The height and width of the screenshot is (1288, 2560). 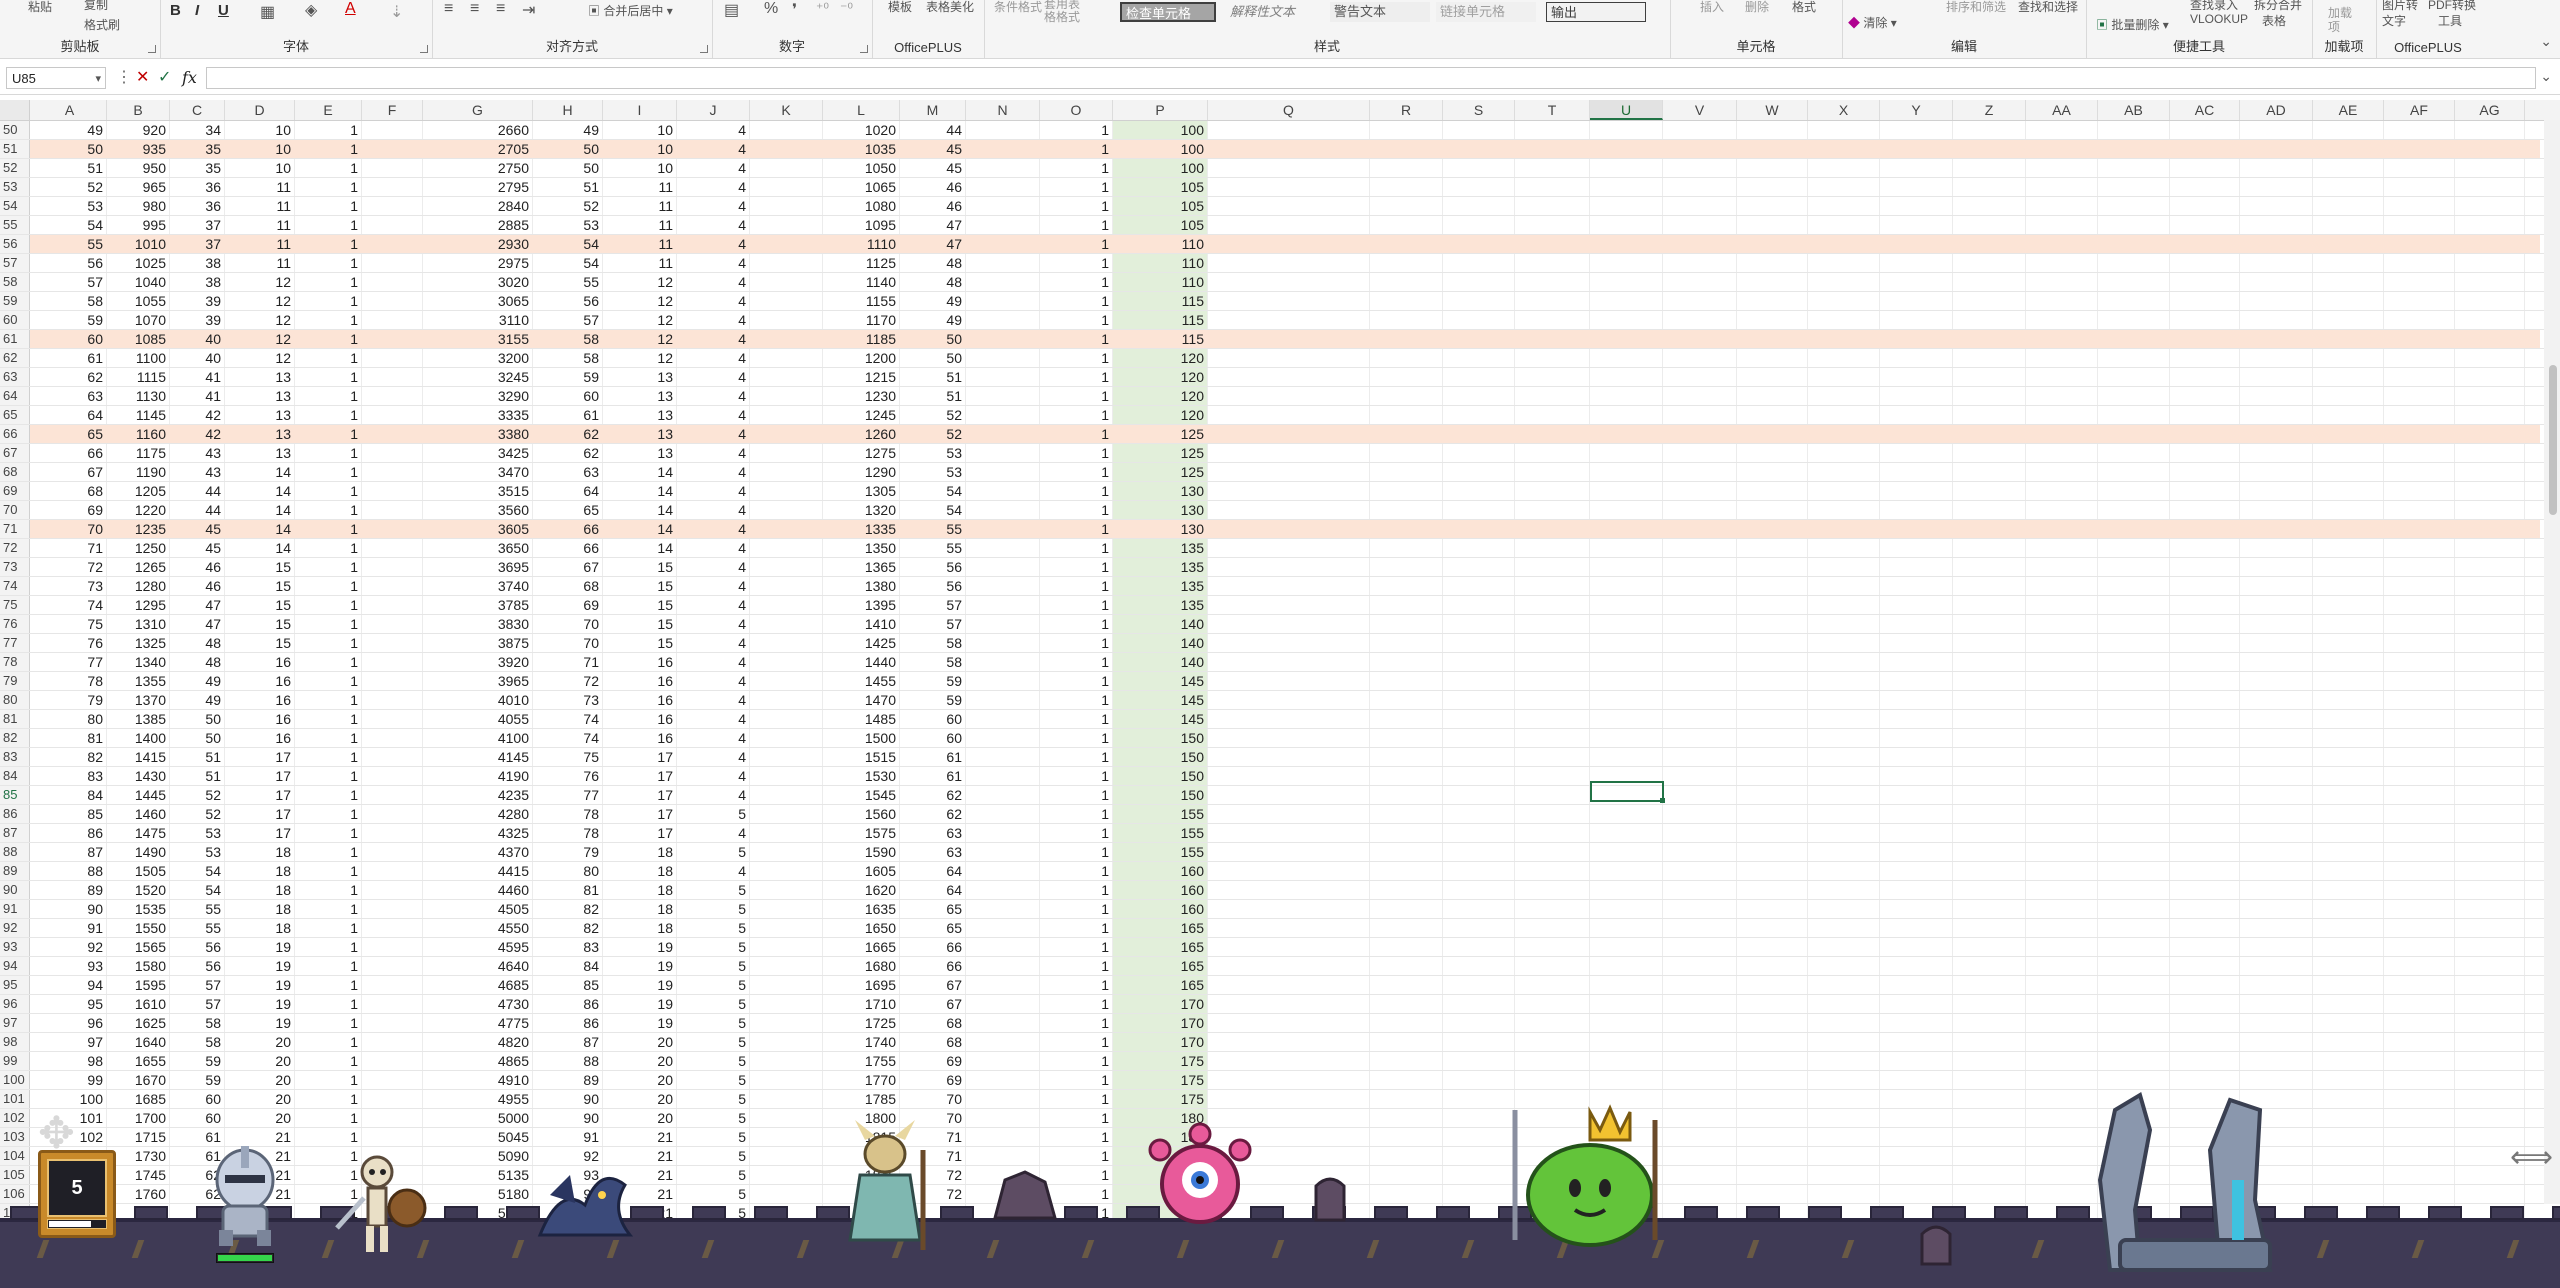 What do you see at coordinates (933, 1080) in the screenshot?
I see `cell-M: 69` at bounding box center [933, 1080].